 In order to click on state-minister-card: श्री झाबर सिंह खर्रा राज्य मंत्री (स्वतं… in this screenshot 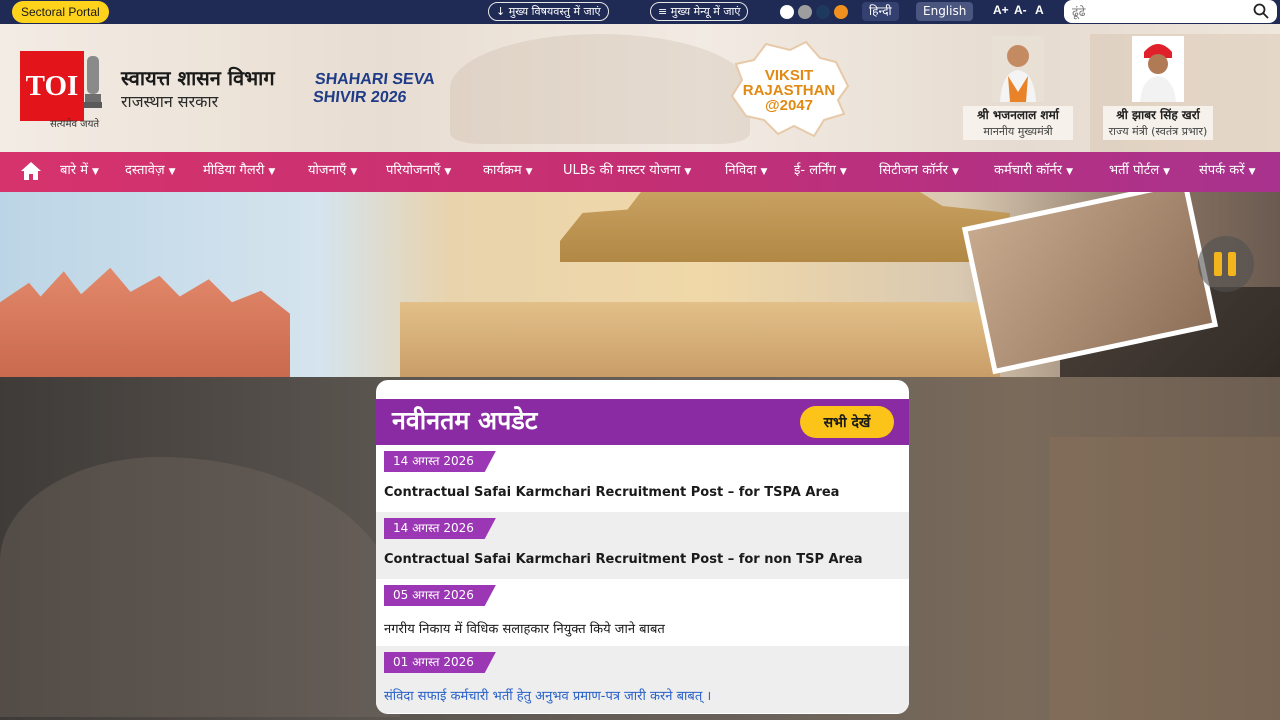, I will do `click(1158, 88)`.